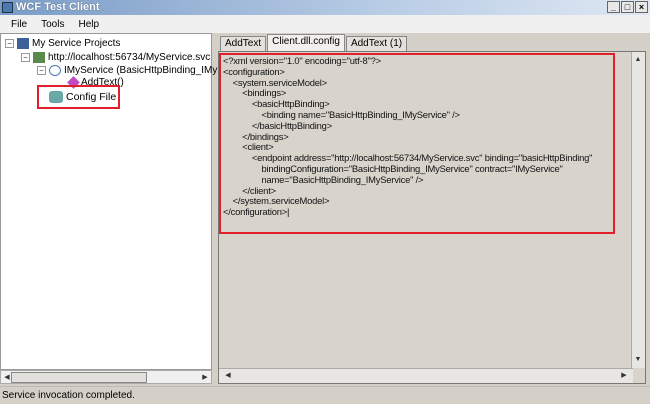 The height and width of the screenshot is (404, 650). I want to click on editor-horizontal-scrollbar: ◀ ▶, so click(426, 375).